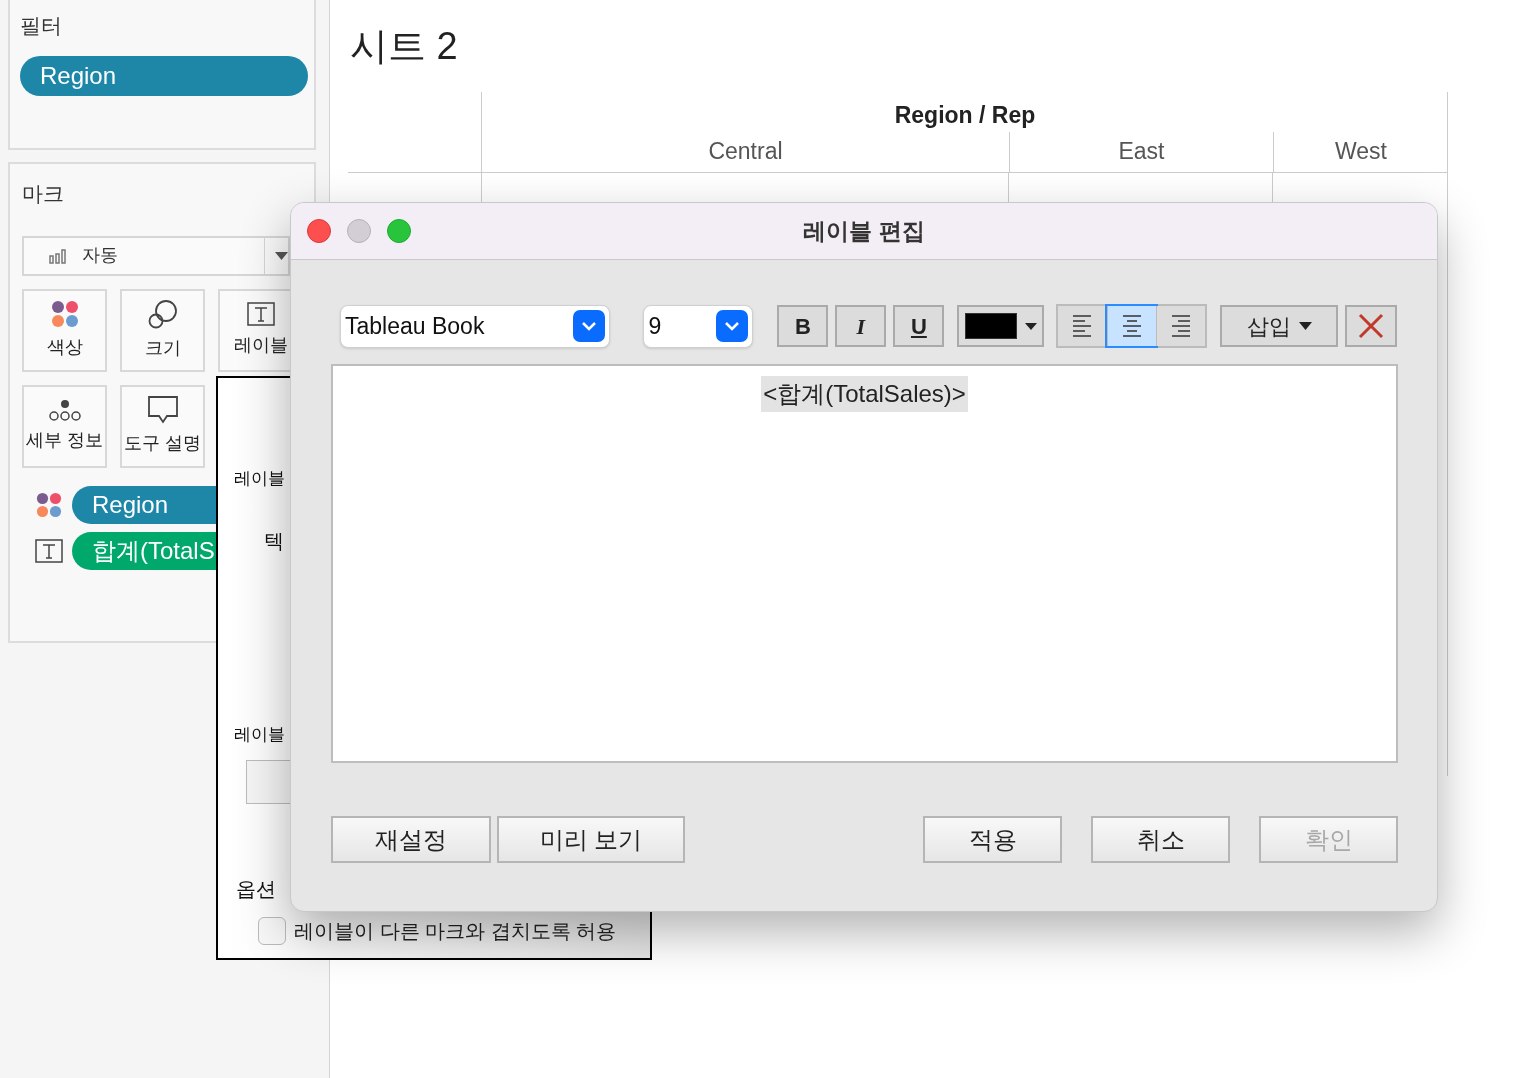  Describe the element at coordinates (919, 326) in the screenshot. I see `underline-button: U` at that location.